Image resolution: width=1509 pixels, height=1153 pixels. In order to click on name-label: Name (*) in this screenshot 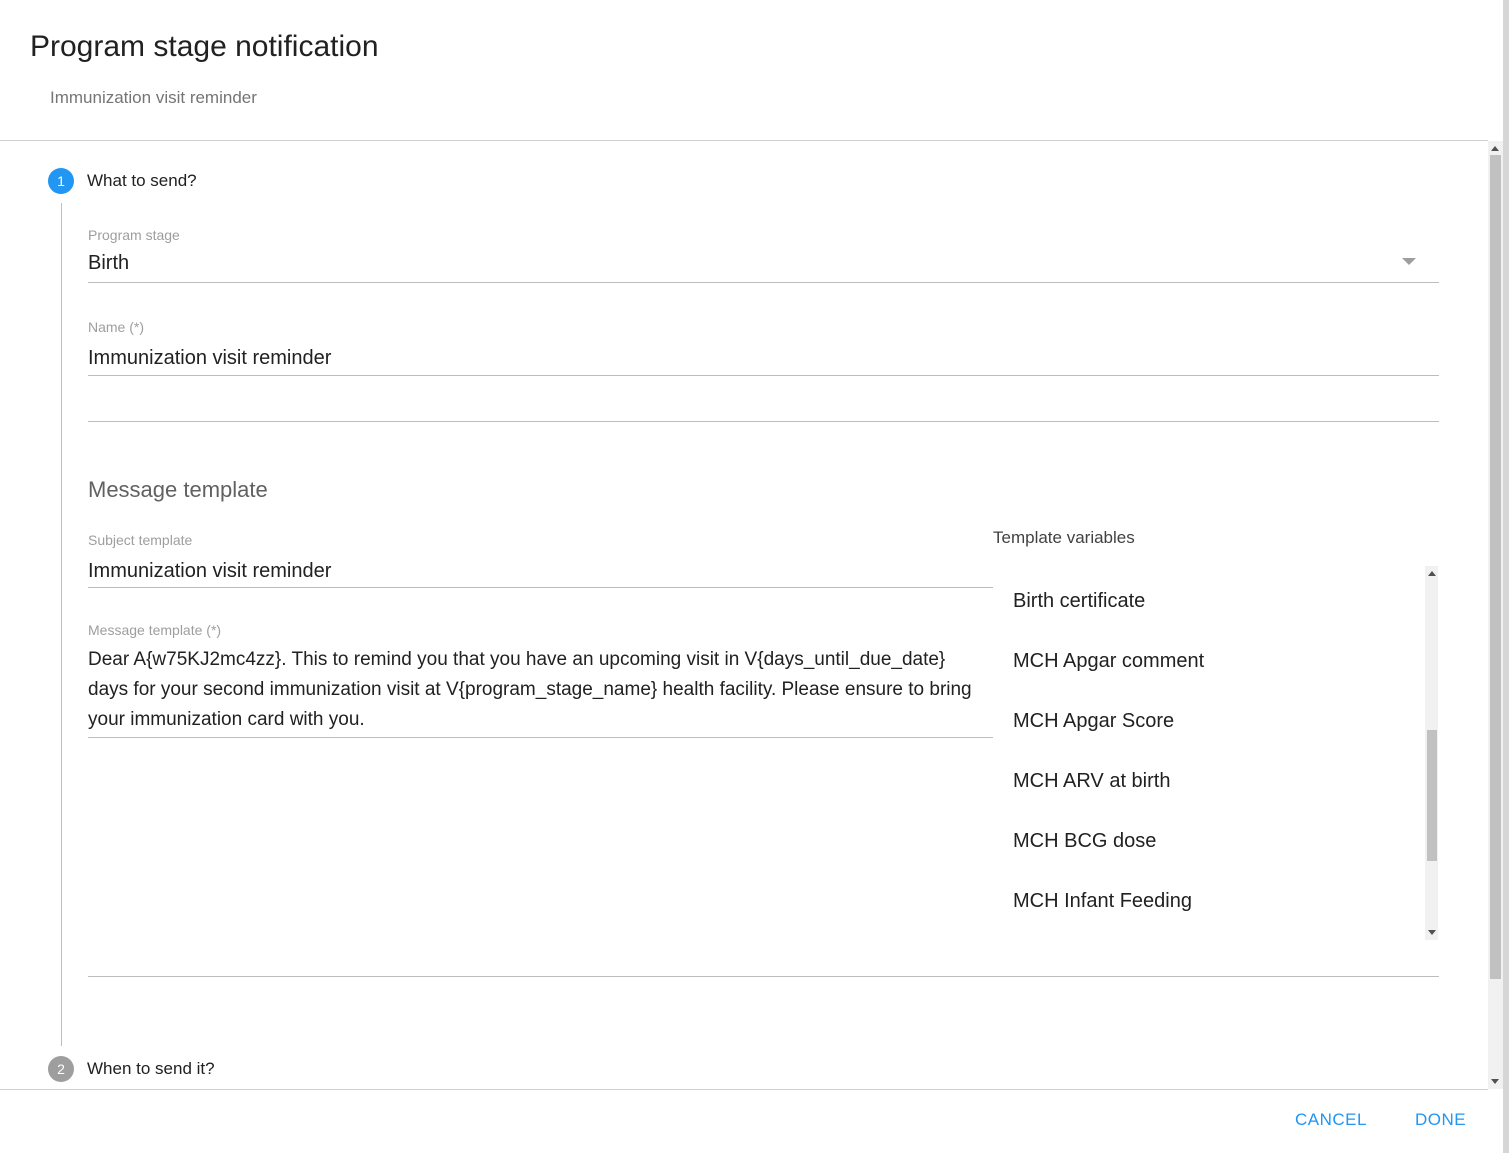, I will do `click(116, 327)`.